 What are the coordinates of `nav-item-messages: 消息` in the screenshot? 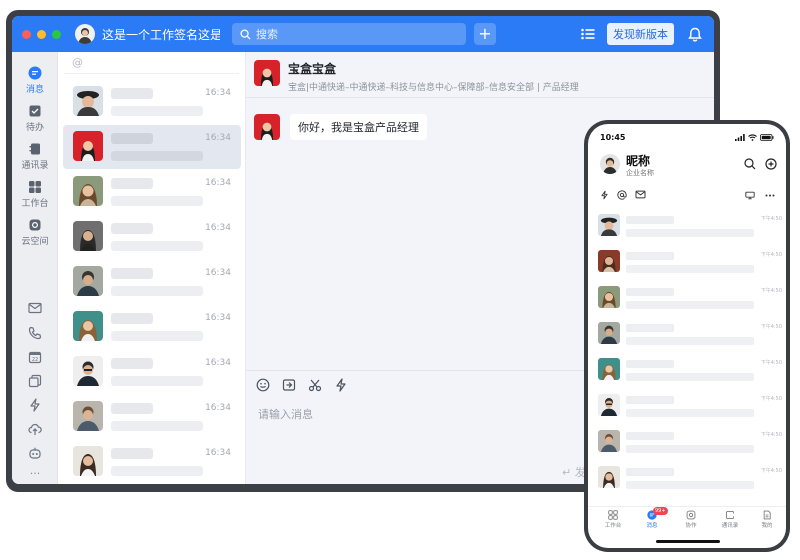 It's located at (35, 80).